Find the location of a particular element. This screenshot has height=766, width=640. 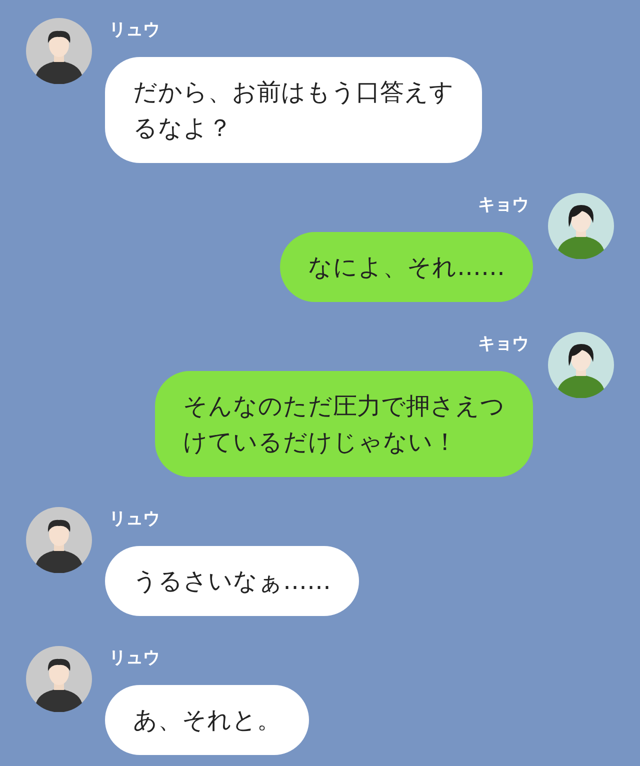

message-bubble: だから、お前はもう口答えす るなよ？ is located at coordinates (293, 110).